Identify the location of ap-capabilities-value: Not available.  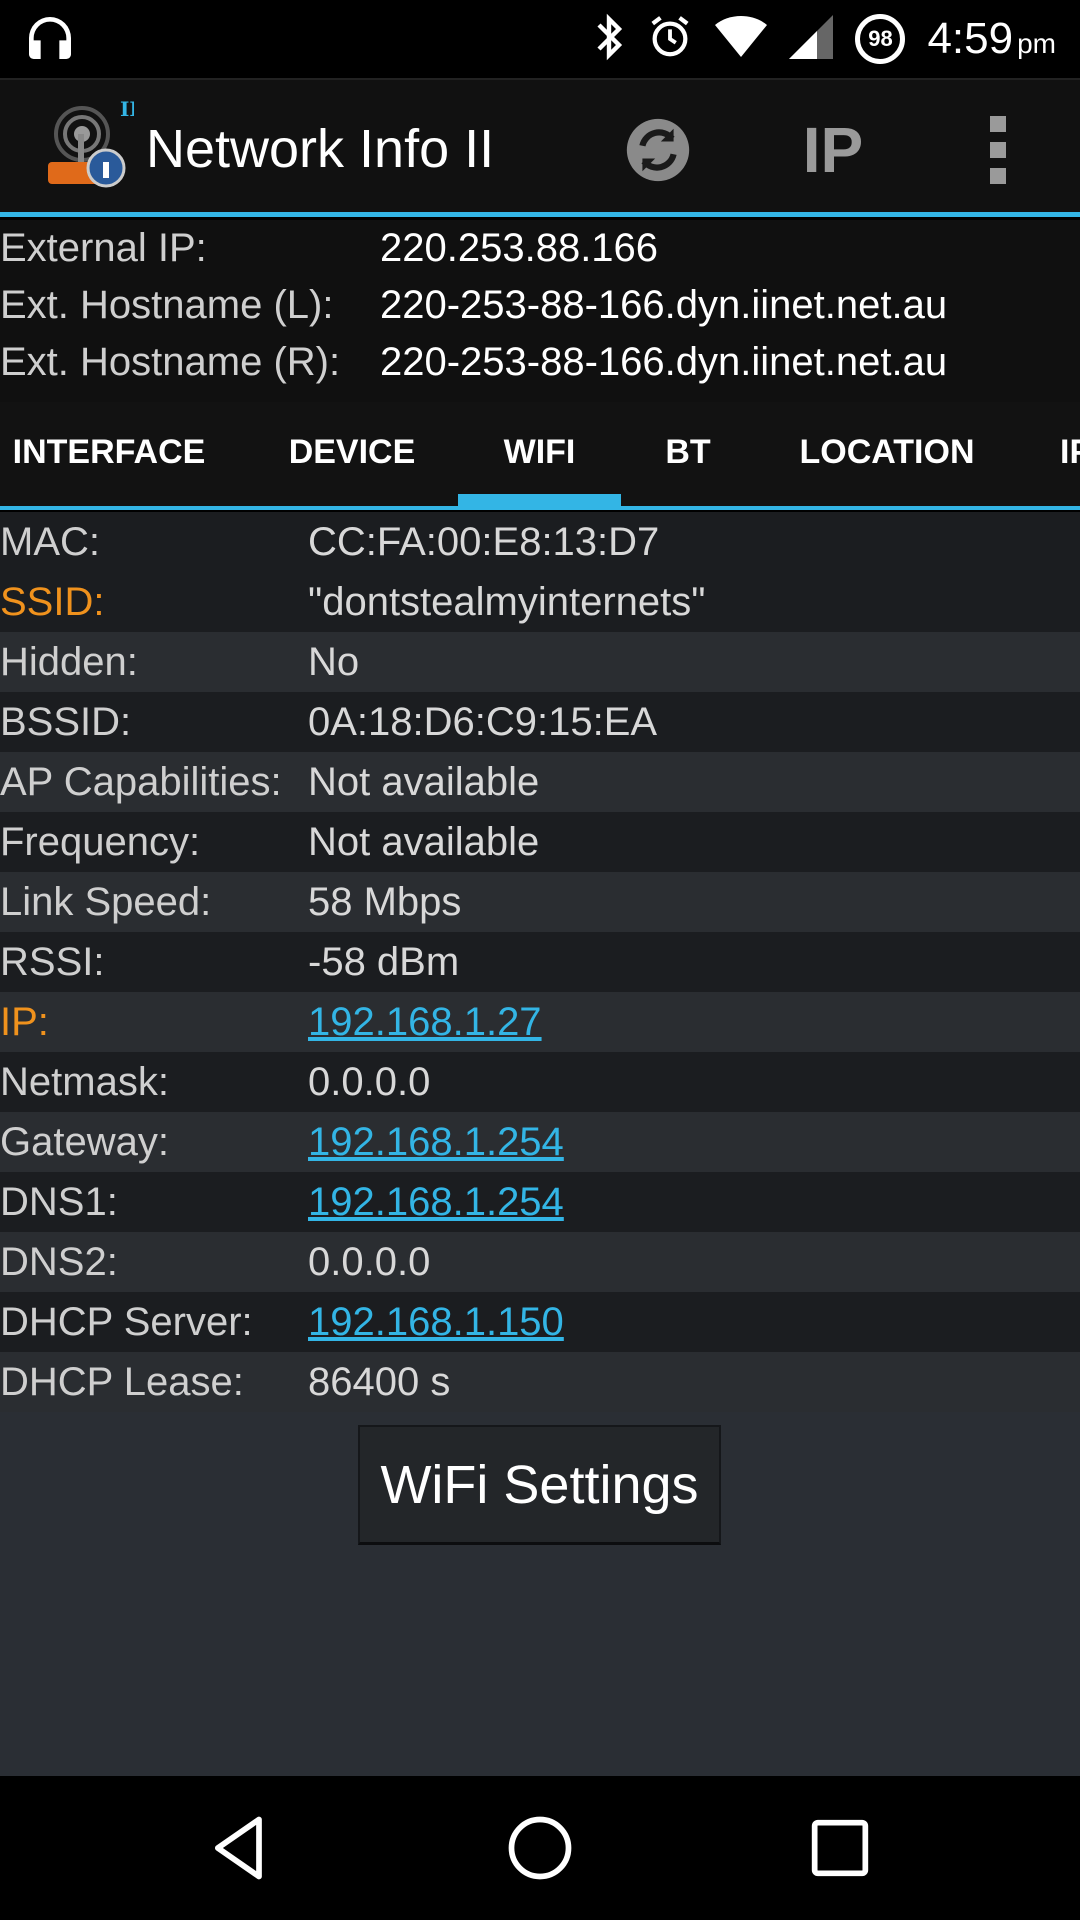
(424, 782).